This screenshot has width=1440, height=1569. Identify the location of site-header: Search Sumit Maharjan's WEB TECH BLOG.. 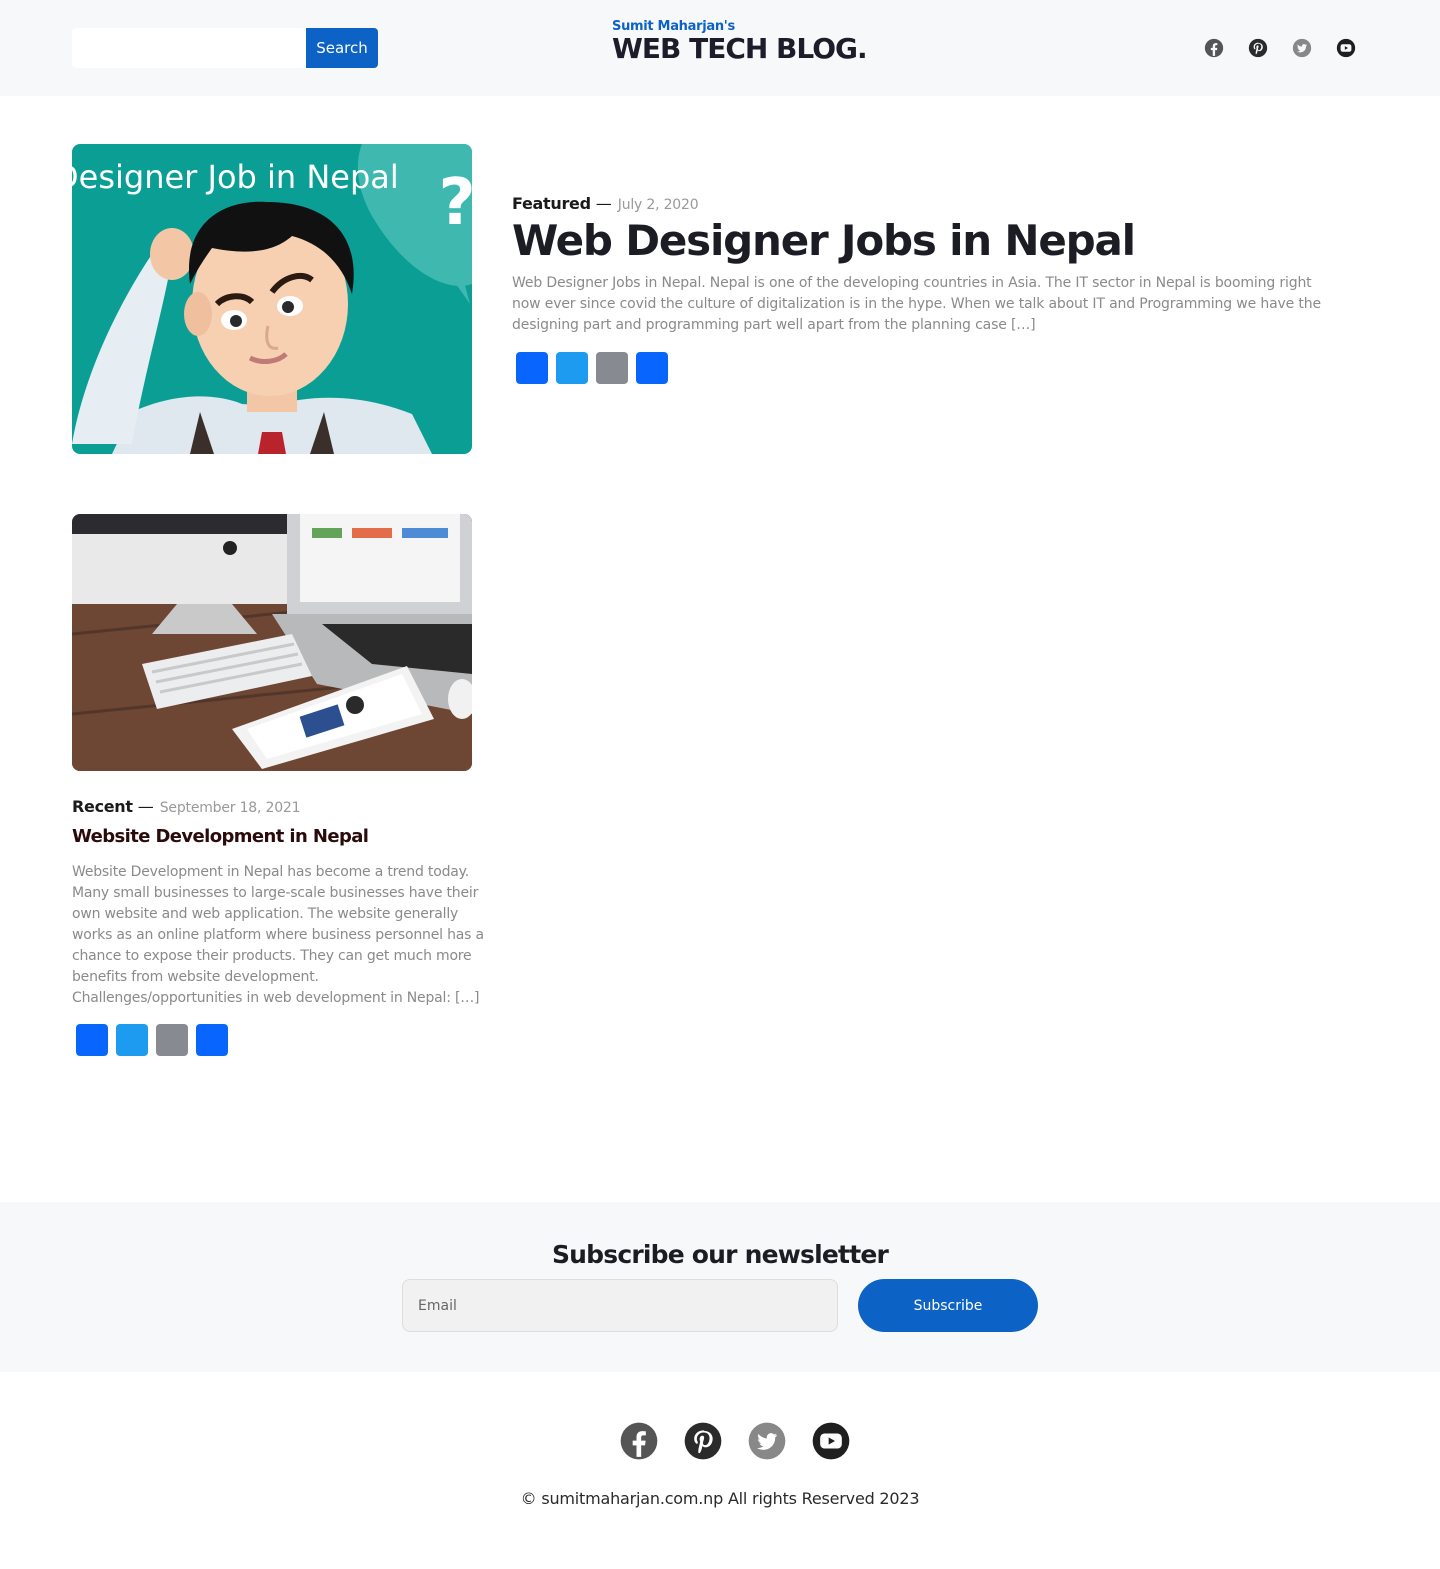
(720, 48).